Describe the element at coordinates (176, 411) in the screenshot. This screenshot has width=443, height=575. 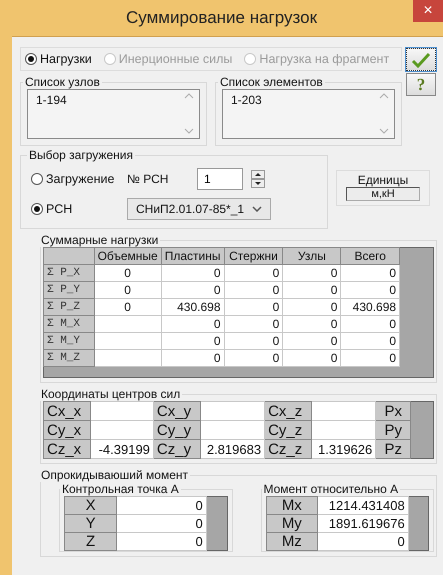
I see `row-header: Cx_y` at that location.